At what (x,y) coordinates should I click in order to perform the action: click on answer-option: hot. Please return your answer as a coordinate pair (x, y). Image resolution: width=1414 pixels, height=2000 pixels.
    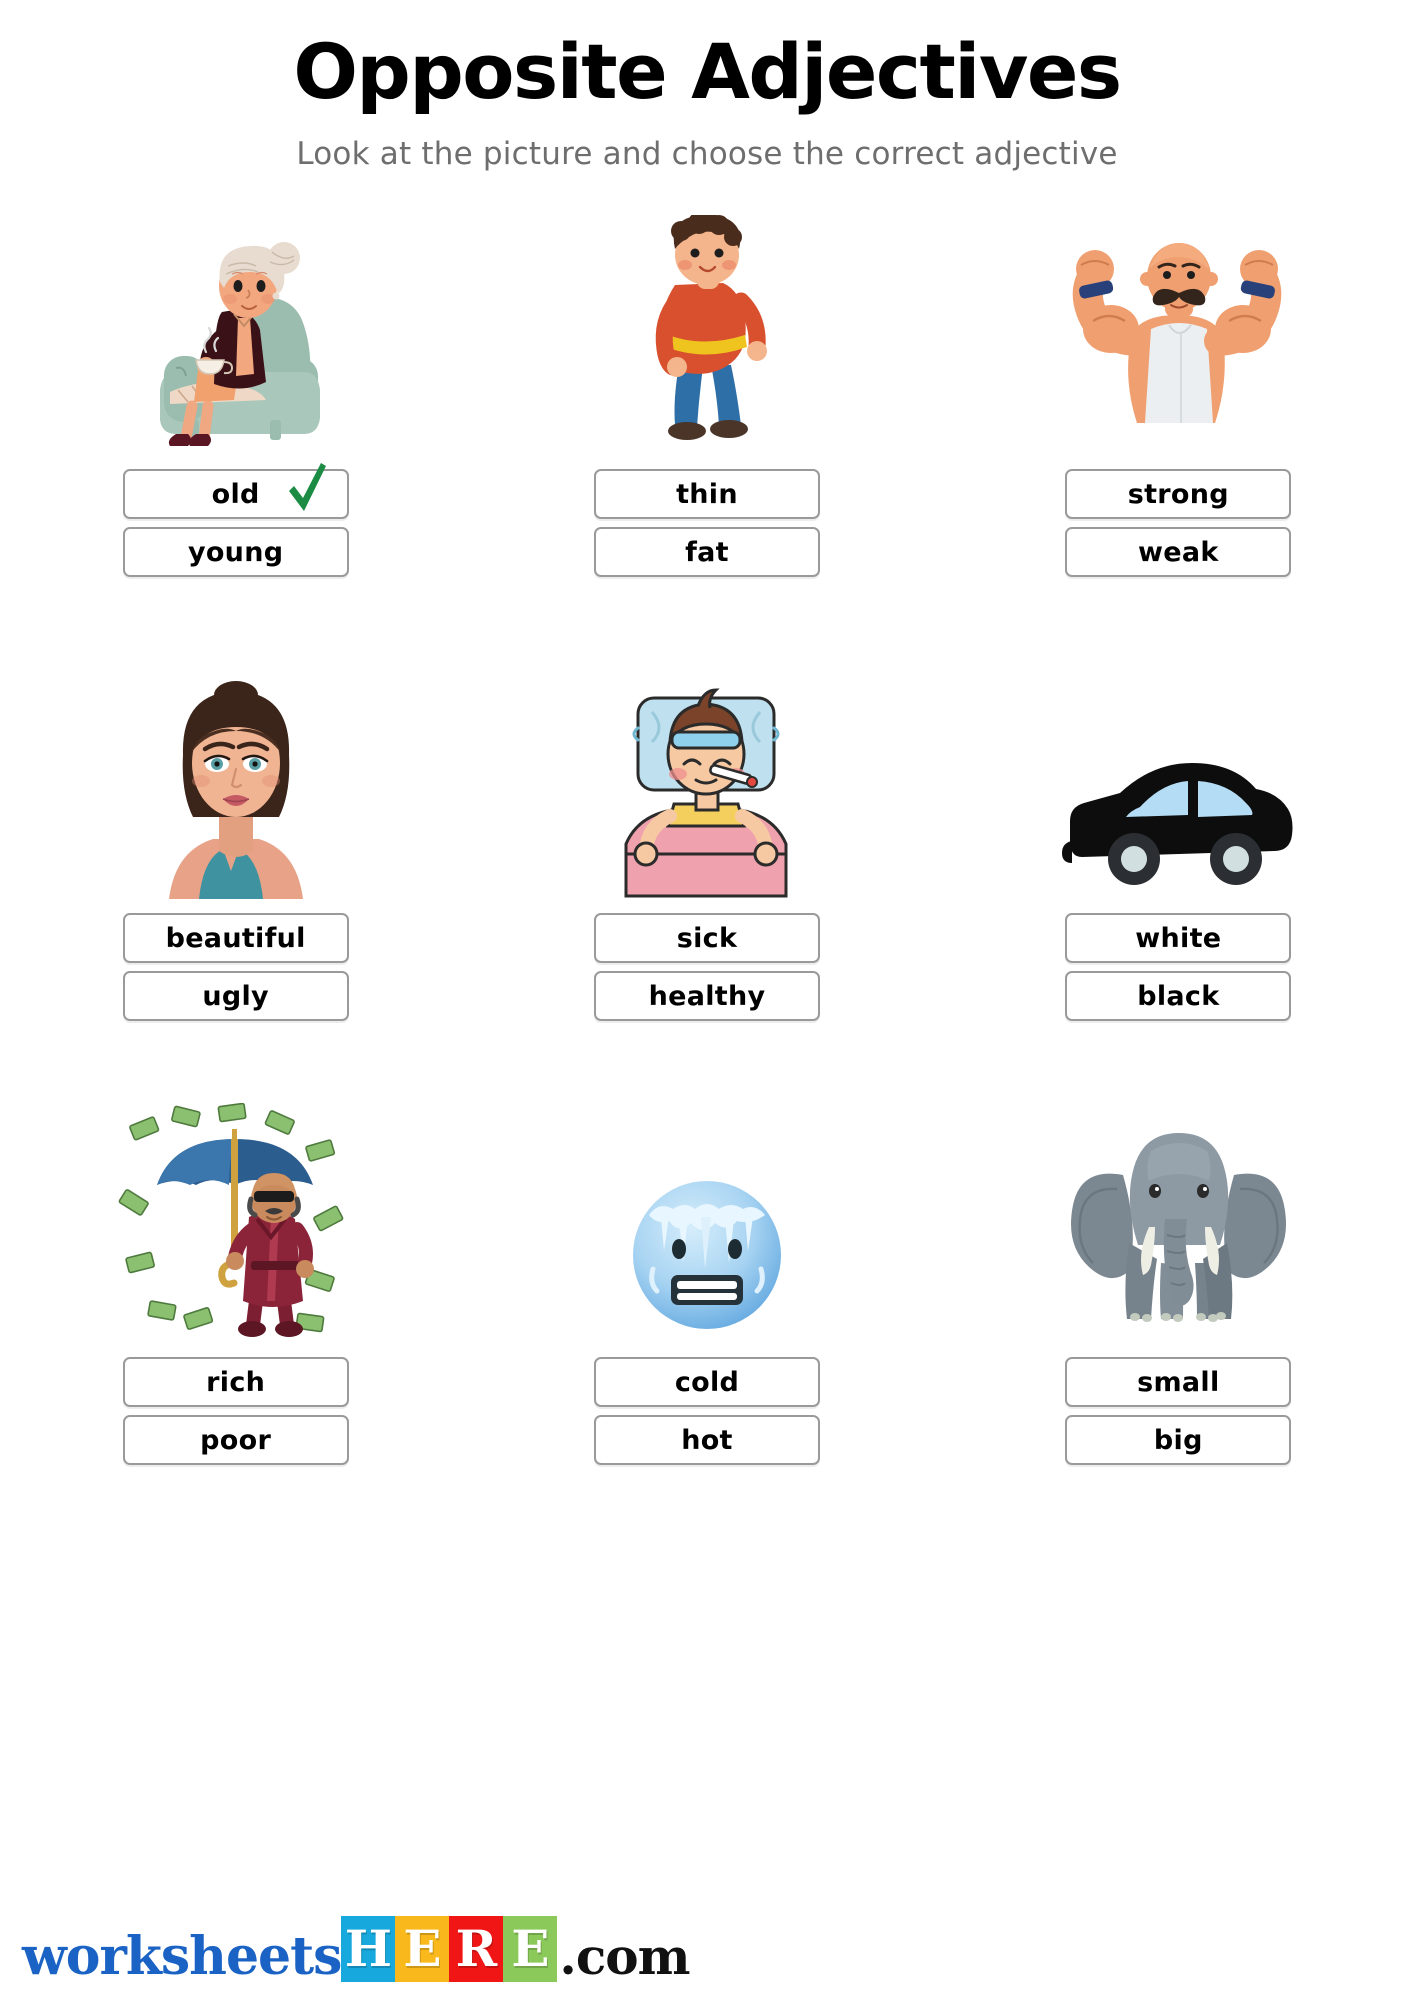
    Looking at the image, I should click on (706, 1440).